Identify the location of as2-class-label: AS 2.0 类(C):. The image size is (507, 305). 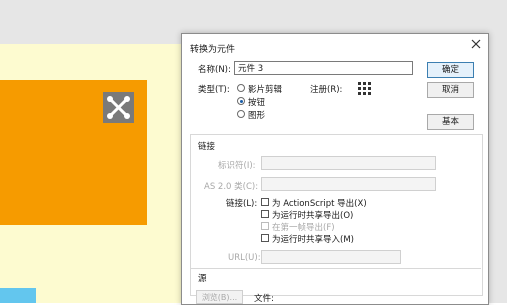
(231, 187).